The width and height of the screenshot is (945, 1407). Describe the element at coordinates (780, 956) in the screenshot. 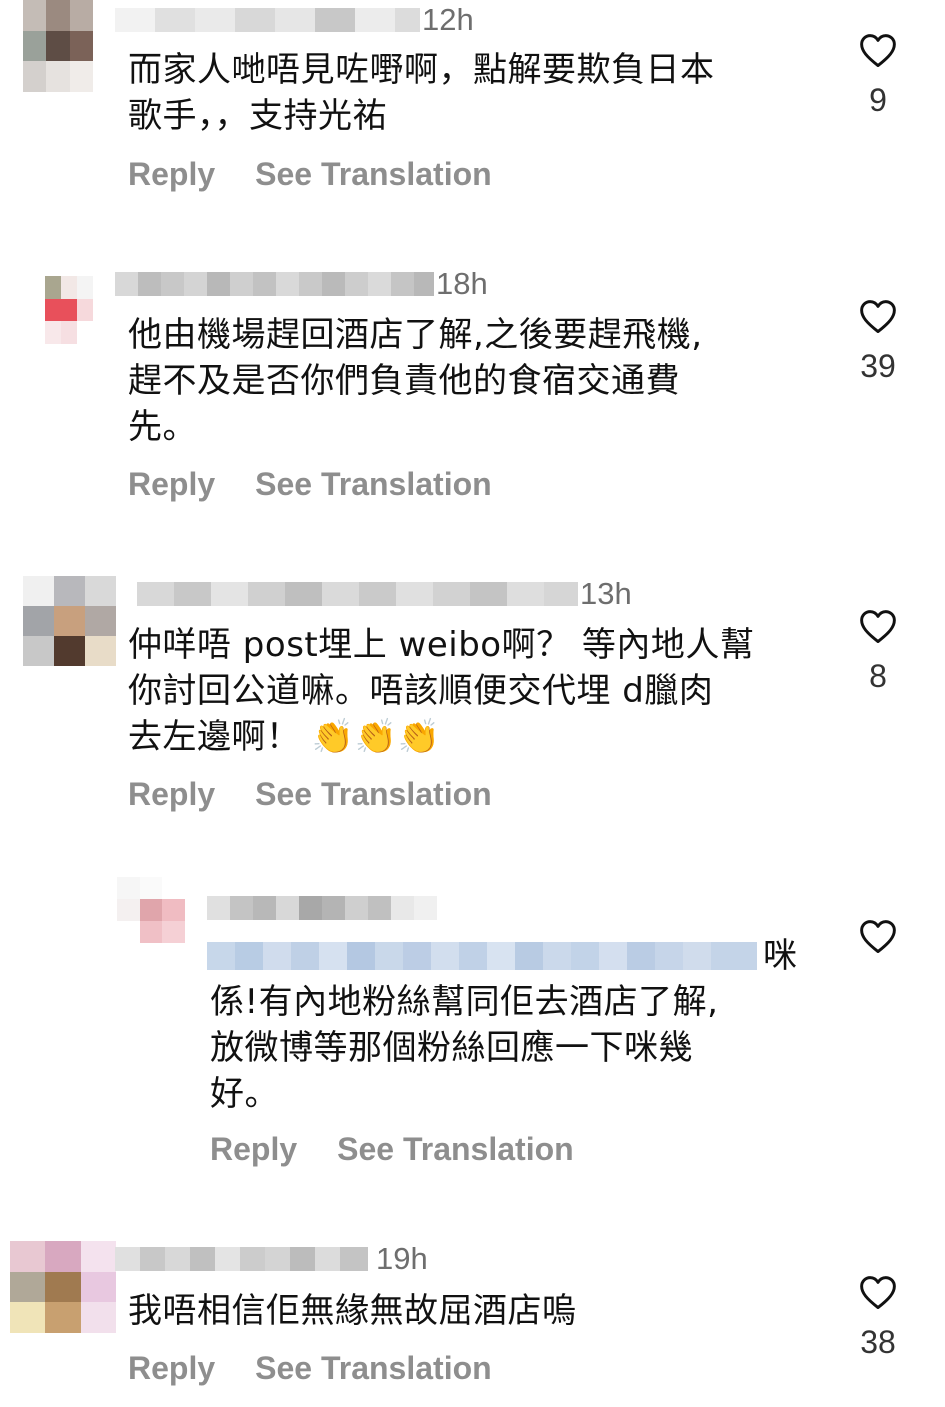

I see `comment-text: 咪` at that location.